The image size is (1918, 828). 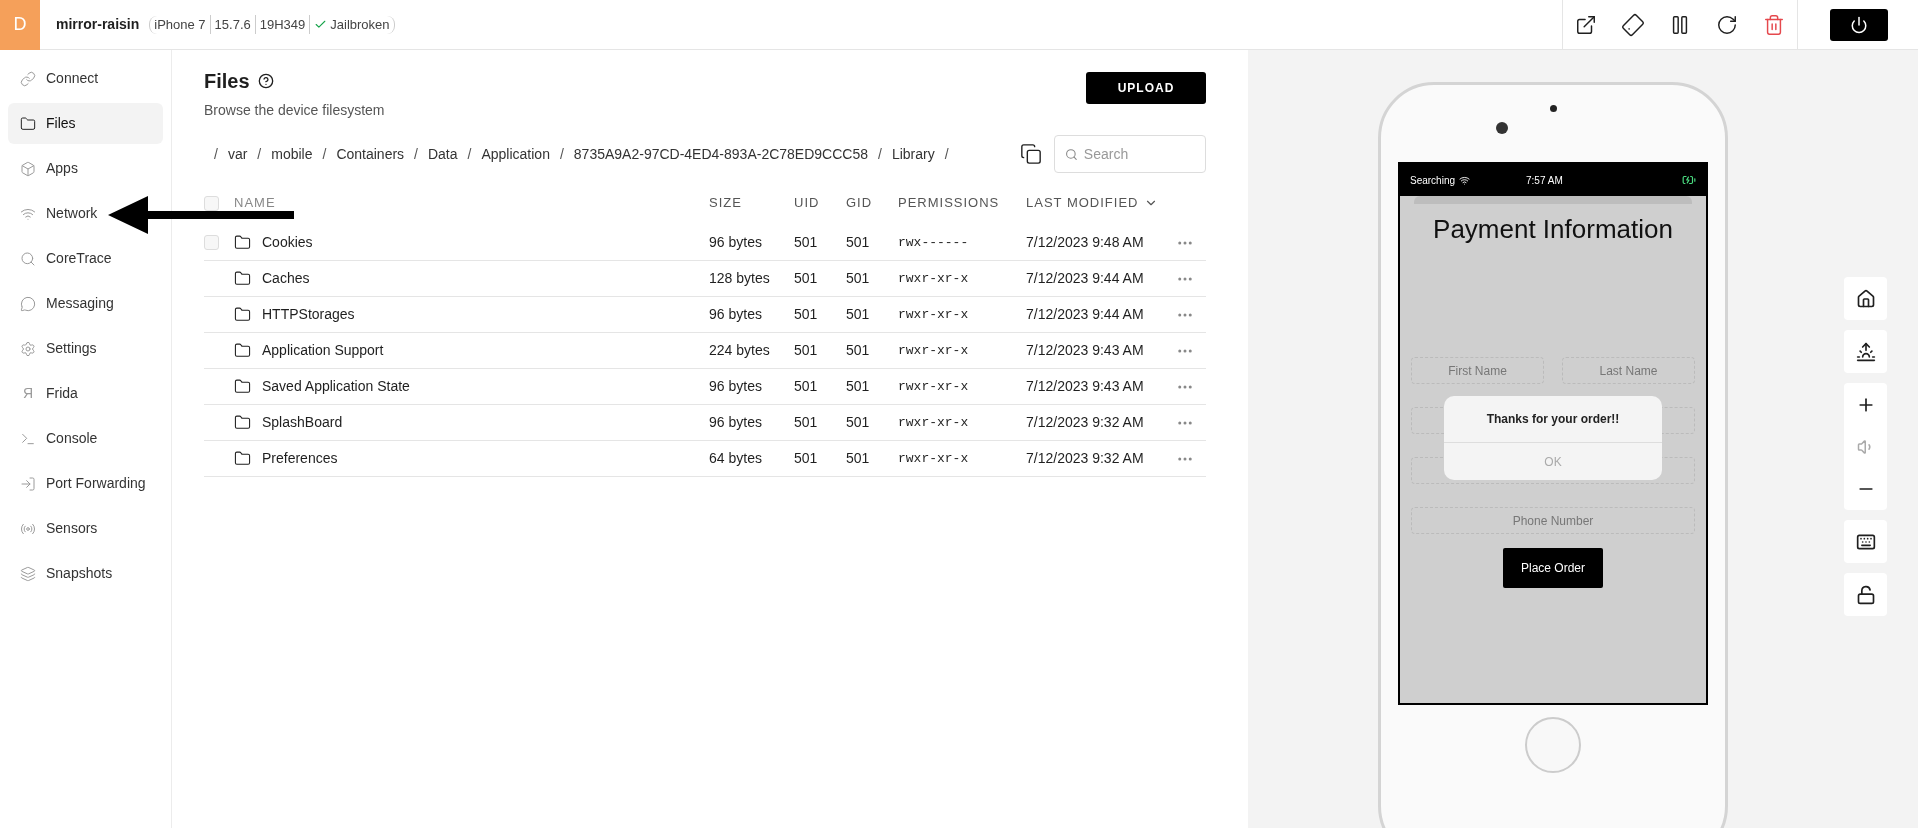 I want to click on sidebar-item: Connect, so click(x=85, y=78).